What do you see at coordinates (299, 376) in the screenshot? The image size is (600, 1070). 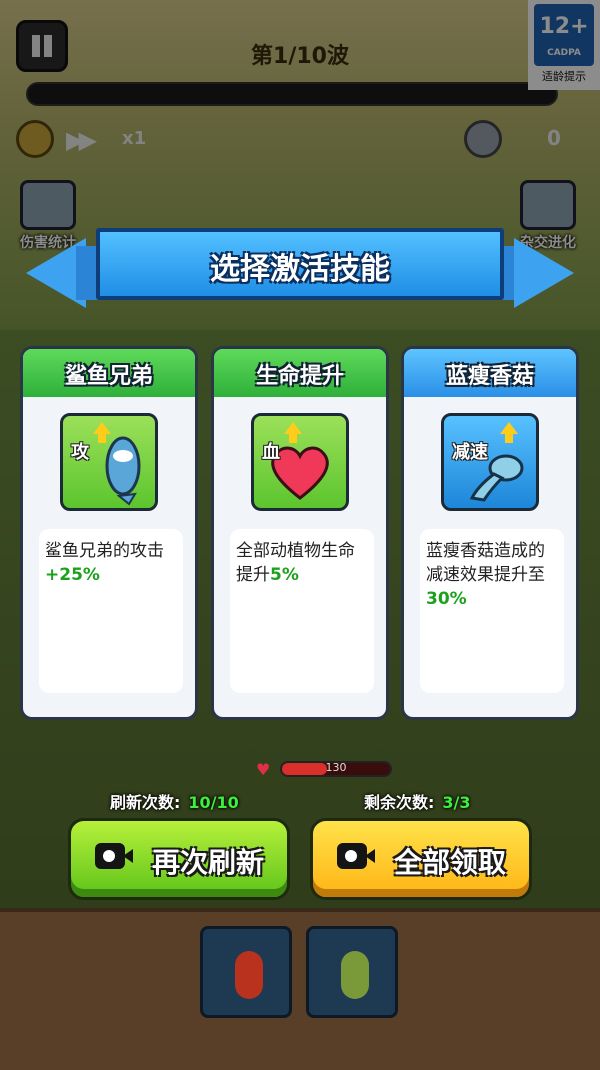 I see `skill-name: 生命提升` at bounding box center [299, 376].